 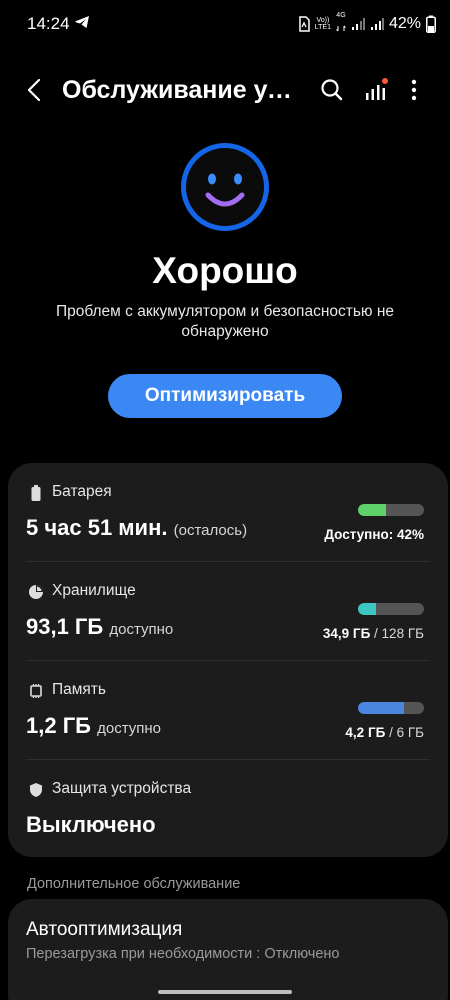 What do you see at coordinates (228, 710) in the screenshot?
I see `memory-section: Память 1,2 ГБ доступно 4,2 ГБ / 6 ГБ` at bounding box center [228, 710].